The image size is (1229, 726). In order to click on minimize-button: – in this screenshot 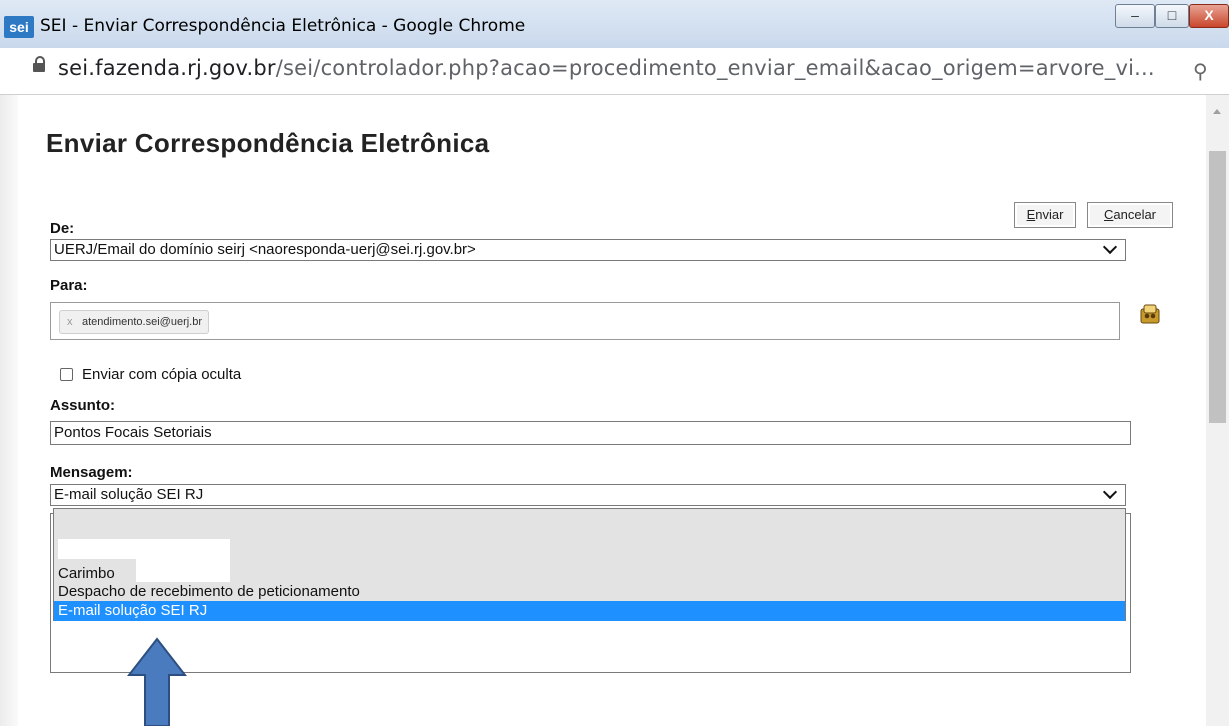, I will do `click(1135, 16)`.